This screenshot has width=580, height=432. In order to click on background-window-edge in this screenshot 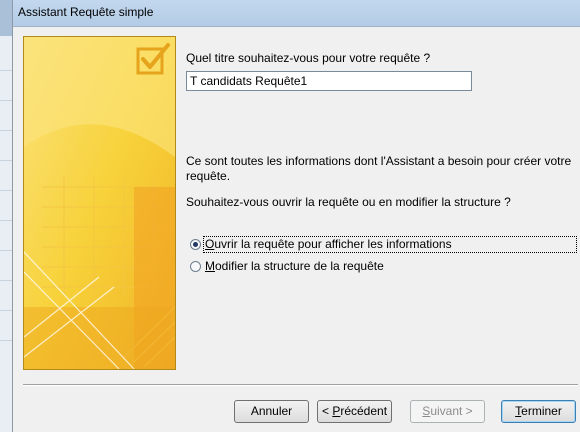, I will do `click(6, 216)`.